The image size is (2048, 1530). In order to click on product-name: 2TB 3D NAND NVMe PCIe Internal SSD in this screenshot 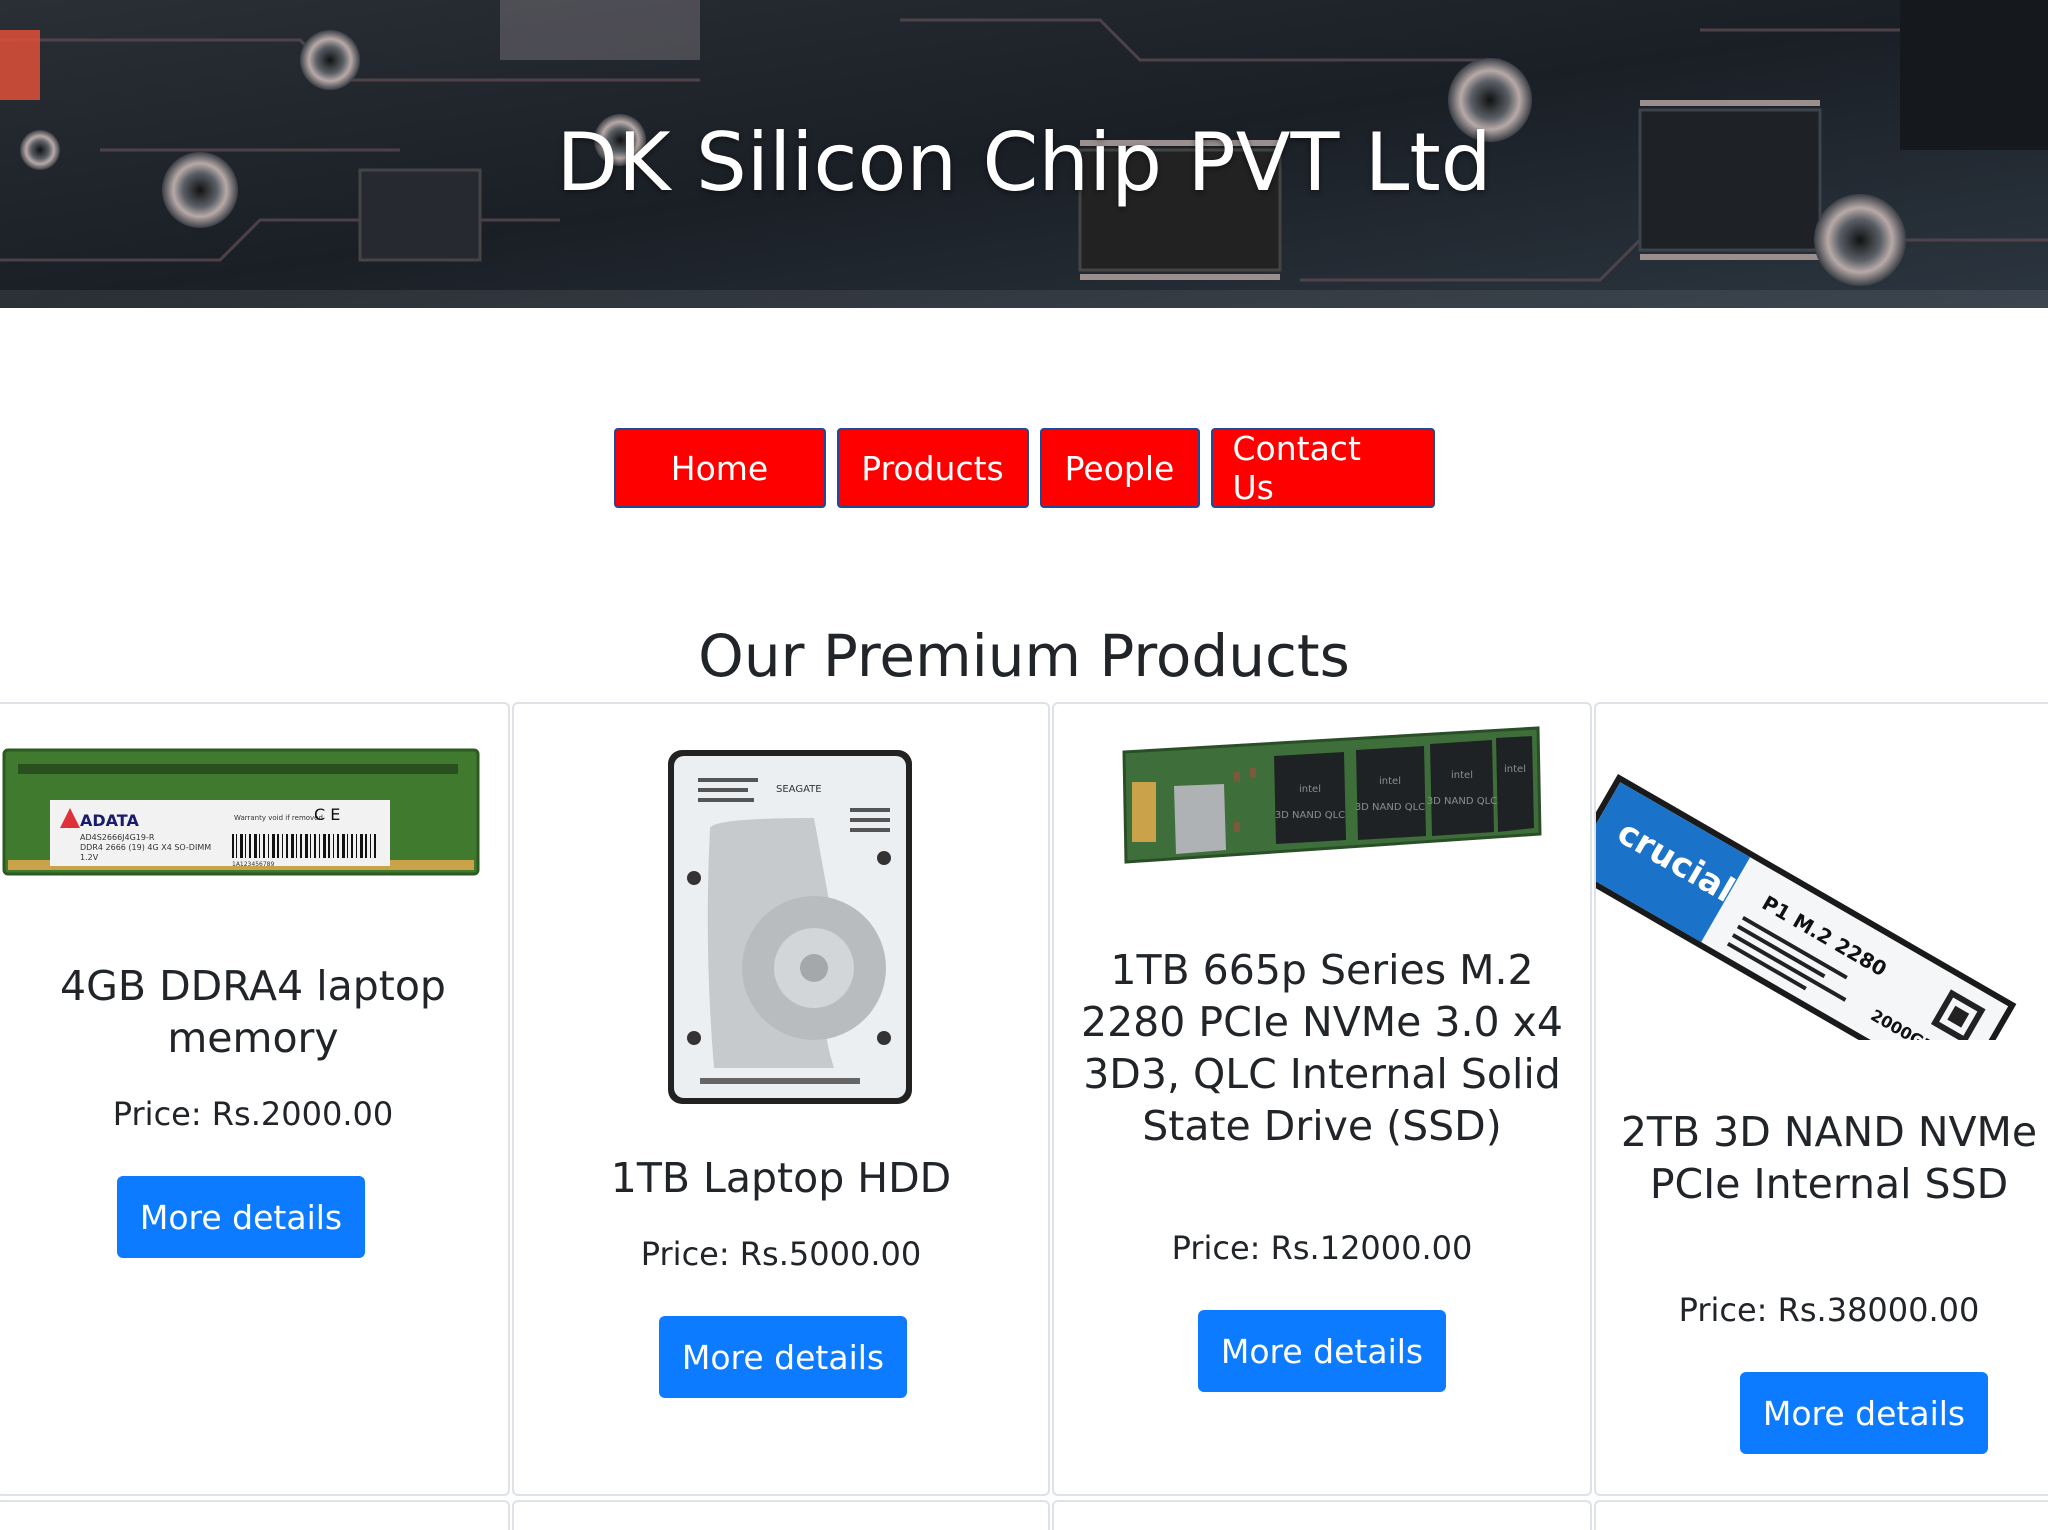, I will do `click(1829, 1158)`.